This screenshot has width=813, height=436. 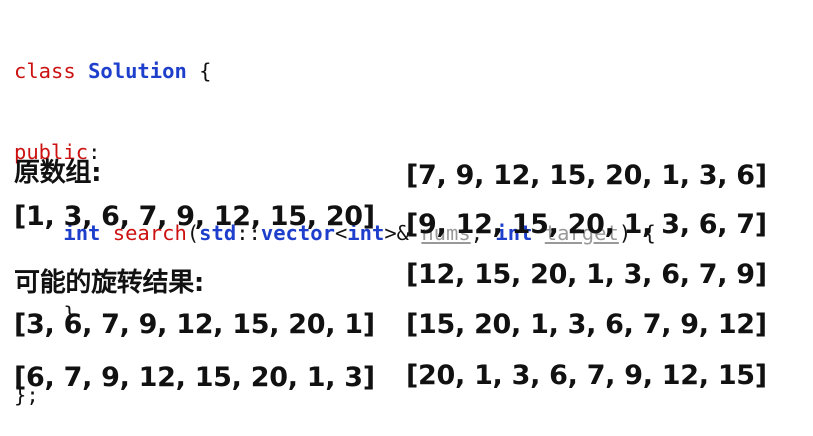 I want to click on original-heading: 原数组:, so click(x=58, y=173).